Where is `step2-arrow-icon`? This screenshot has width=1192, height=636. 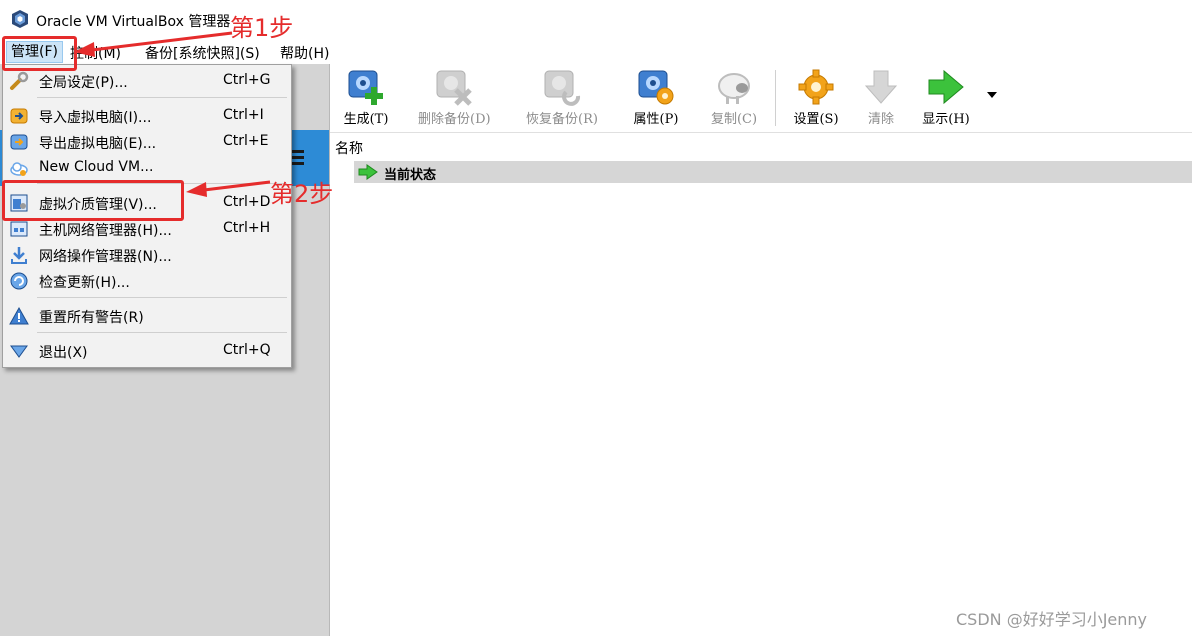
step2-arrow-icon is located at coordinates (228, 188).